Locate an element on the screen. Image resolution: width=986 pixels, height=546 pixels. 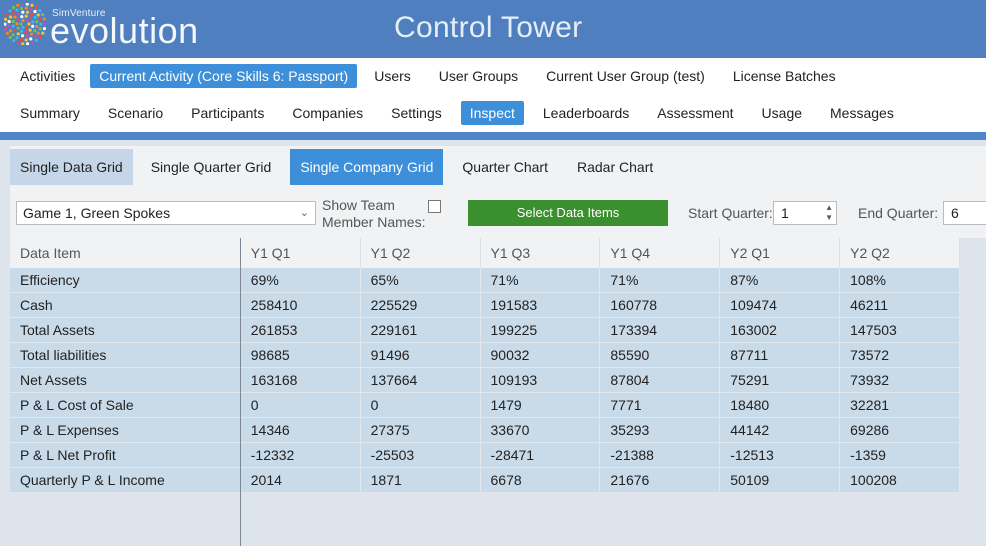
row-label: Net Assets is located at coordinates (125, 380).